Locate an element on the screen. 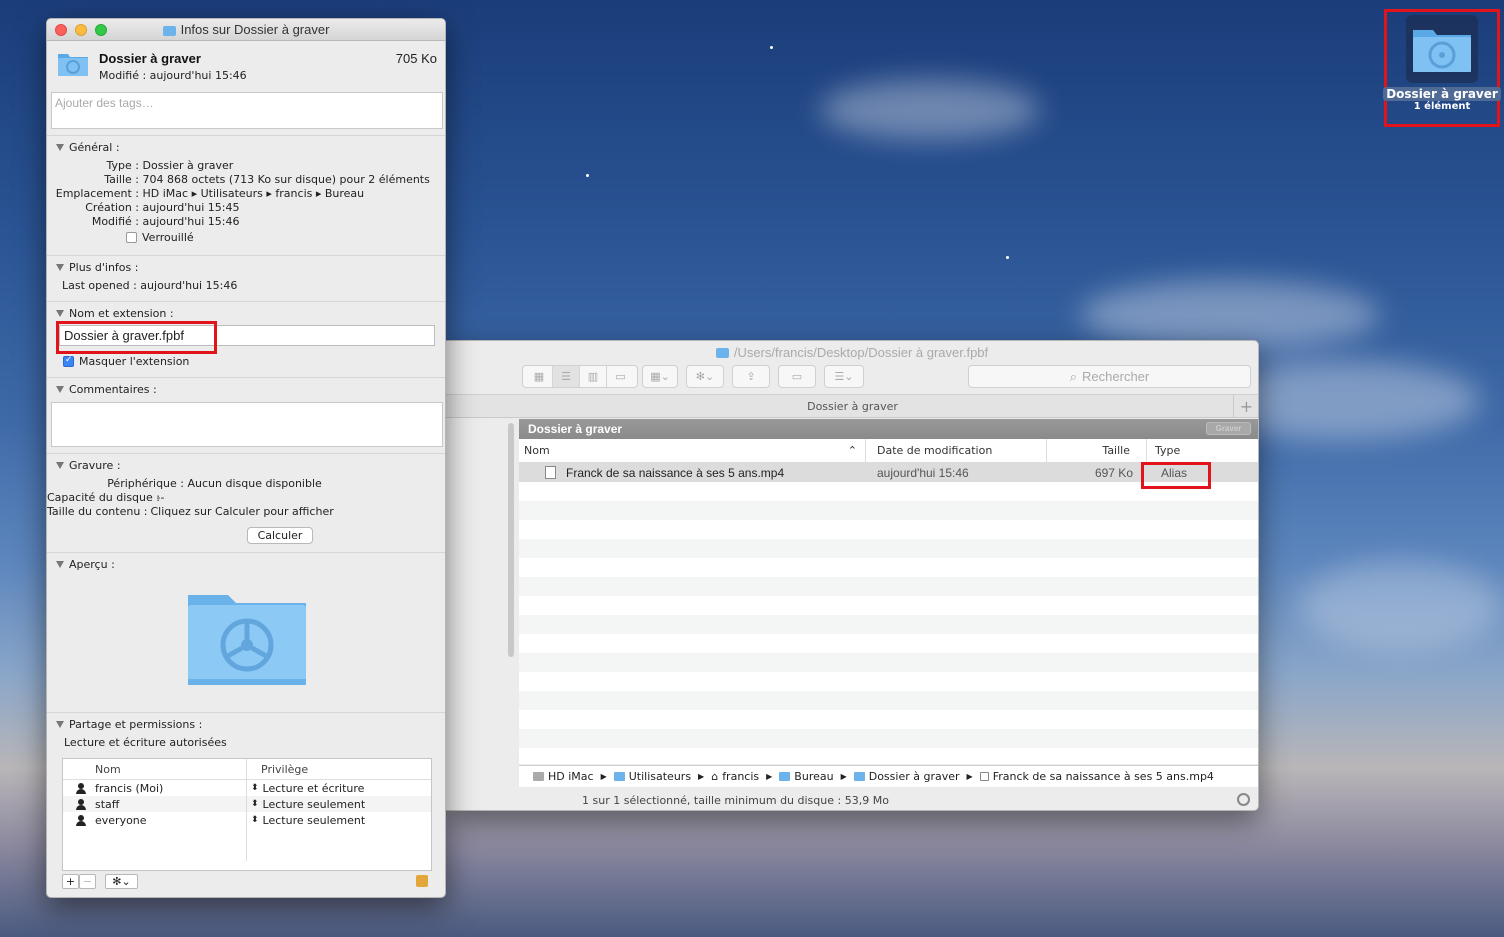 This screenshot has height=937, width=1504. column-name: Nom ⌃ is located at coordinates (692, 450).